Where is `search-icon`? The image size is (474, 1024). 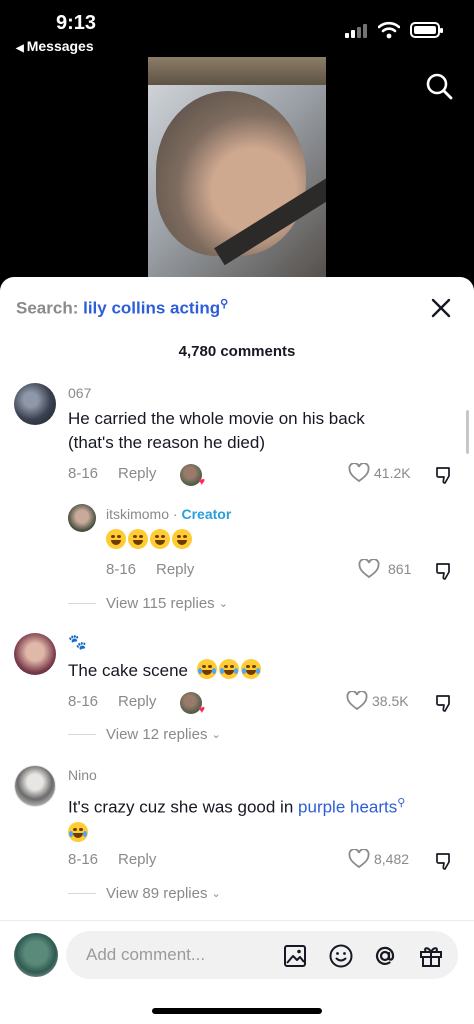
search-icon is located at coordinates (439, 86).